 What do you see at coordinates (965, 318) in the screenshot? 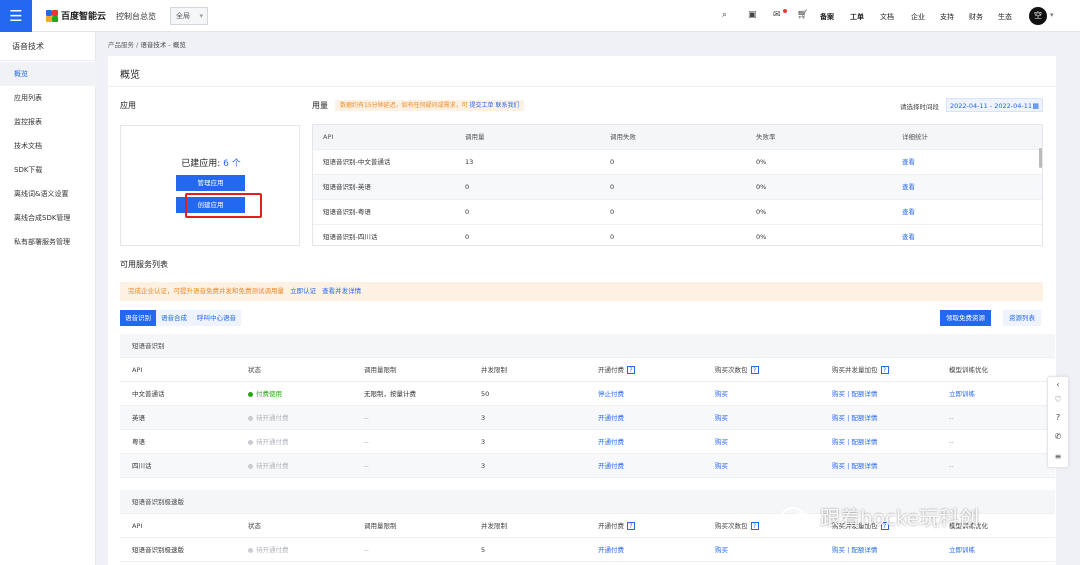
I see `free-resource-button: 领取免费资源` at bounding box center [965, 318].